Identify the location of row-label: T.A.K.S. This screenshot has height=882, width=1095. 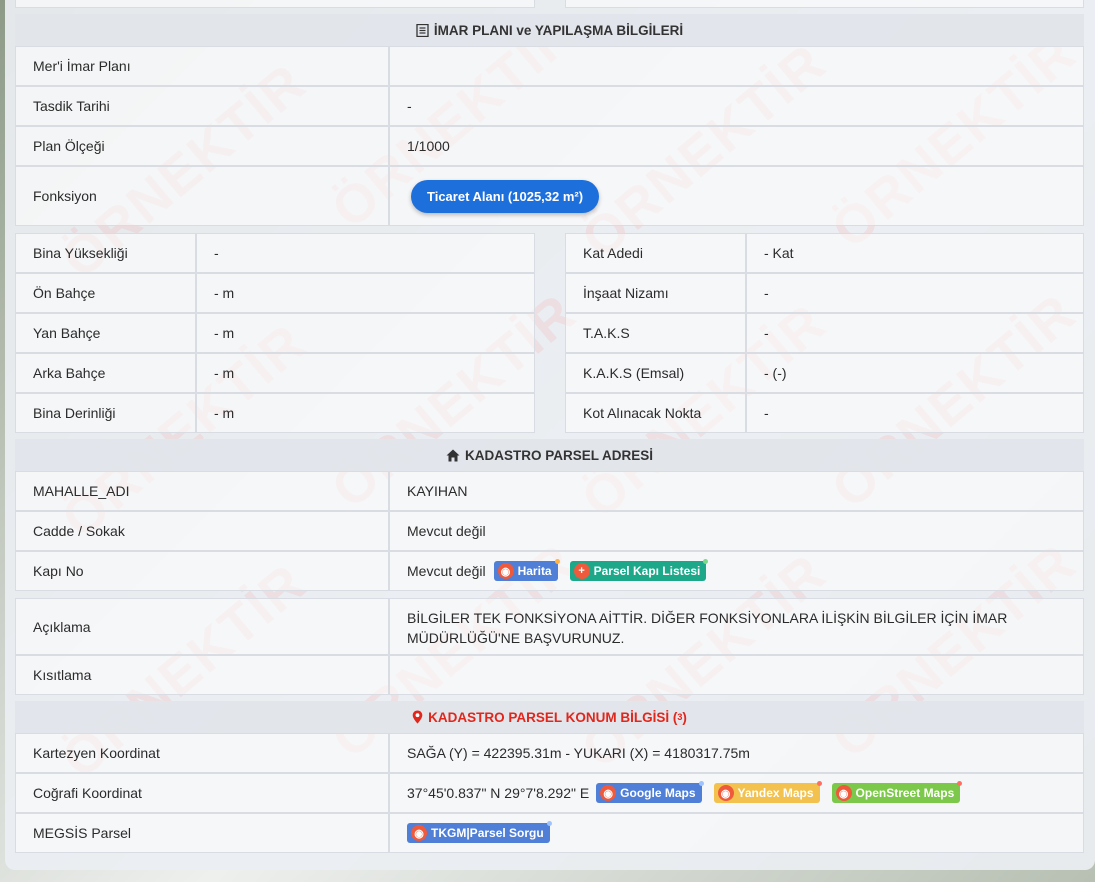
(656, 333).